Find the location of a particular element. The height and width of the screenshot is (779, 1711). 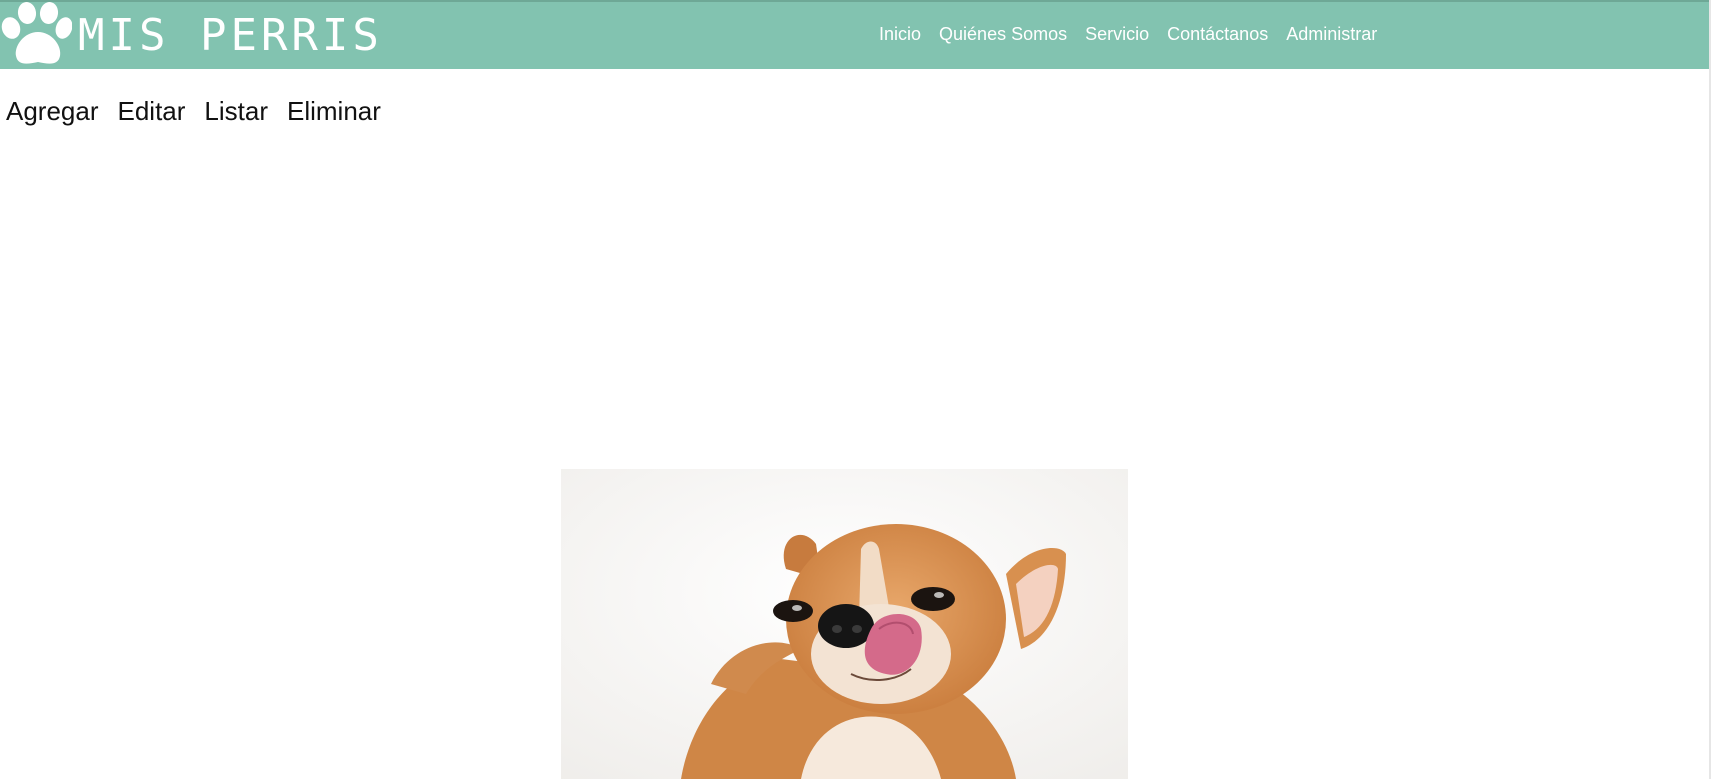

dog-illustration is located at coordinates (844, 624).